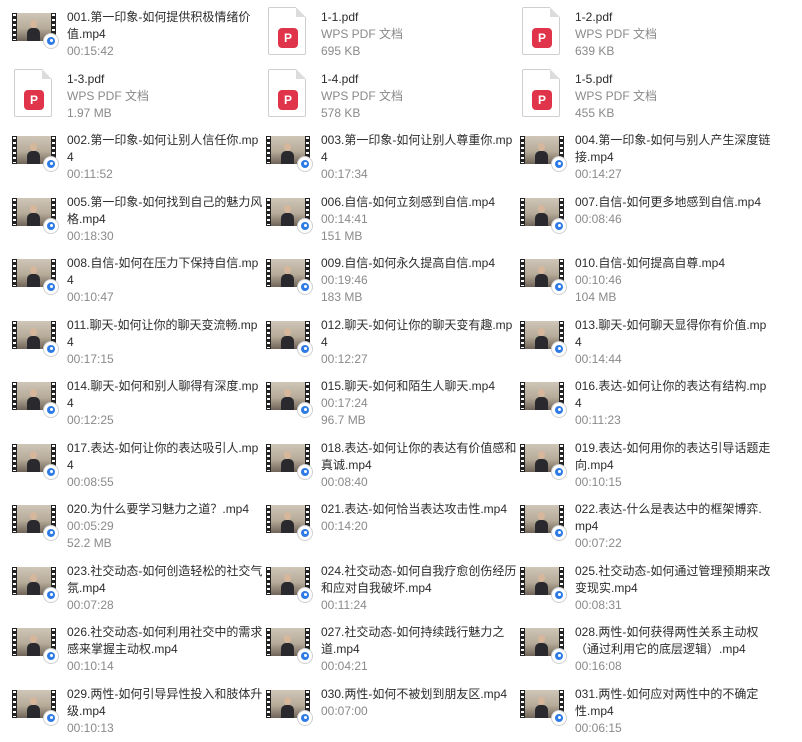 The height and width of the screenshot is (742, 802). I want to click on video-file-item: 018.表达-如何让你的表达有价值感和真诚.mp4 00:08:40, so click(393, 462).